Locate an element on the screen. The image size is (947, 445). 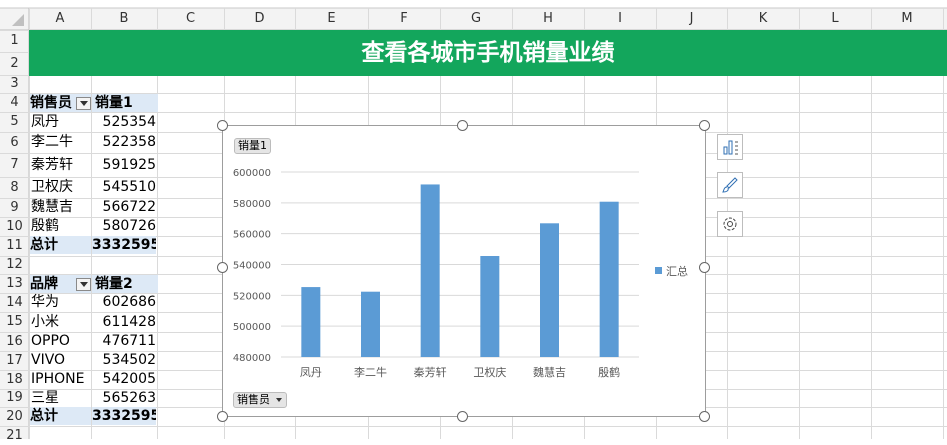
resize-handle-right is located at coordinates (704, 267).